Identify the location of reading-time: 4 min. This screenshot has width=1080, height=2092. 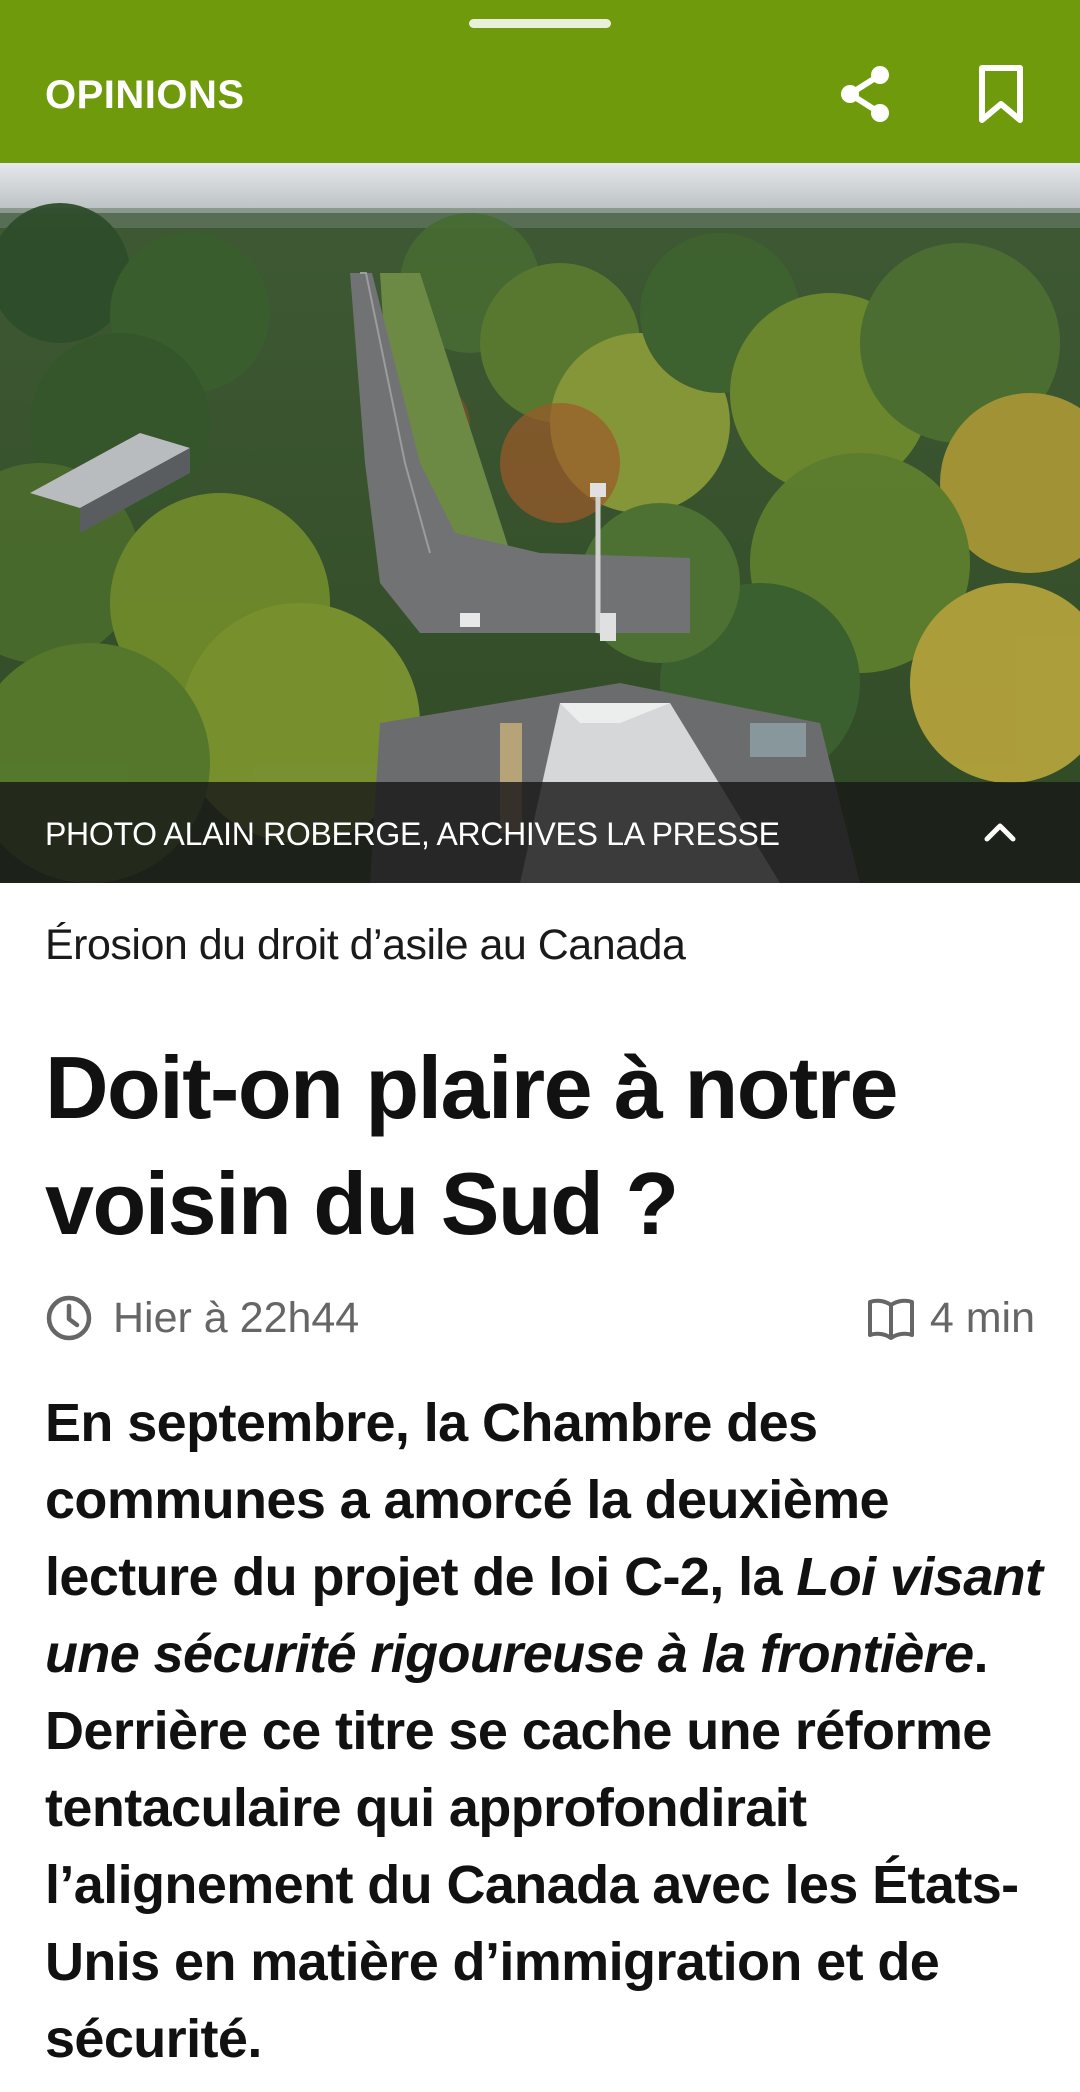
(950, 1318).